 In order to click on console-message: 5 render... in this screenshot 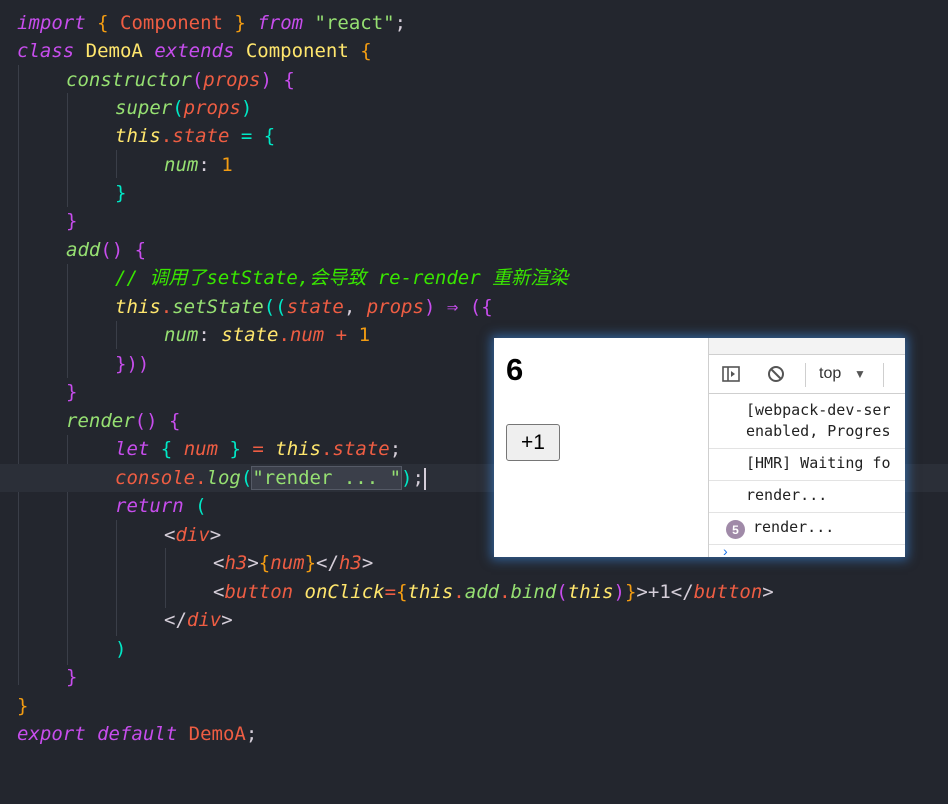, I will do `click(807, 529)`.